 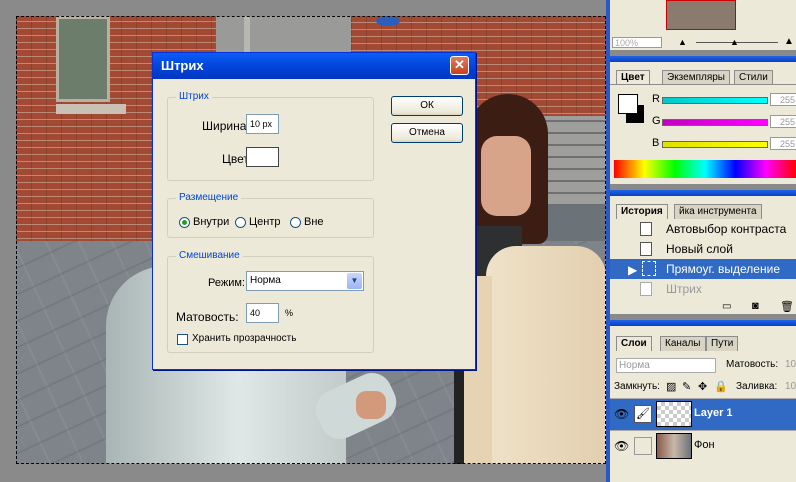 I want to click on navigator-thumbnail, so click(x=701, y=15).